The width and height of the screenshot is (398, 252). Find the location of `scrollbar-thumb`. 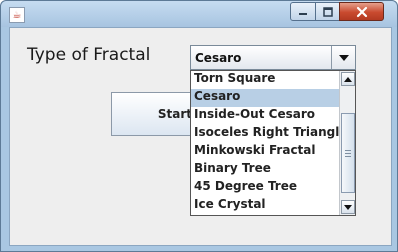

scrollbar-thumb is located at coordinates (348, 153).